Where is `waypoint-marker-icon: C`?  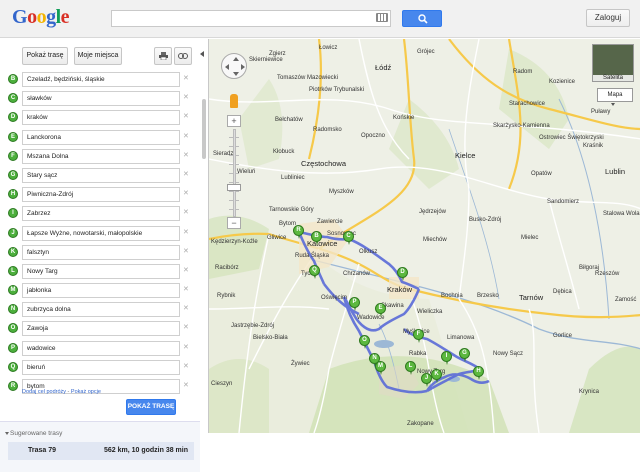
waypoint-marker-icon: C is located at coordinates (13, 98).